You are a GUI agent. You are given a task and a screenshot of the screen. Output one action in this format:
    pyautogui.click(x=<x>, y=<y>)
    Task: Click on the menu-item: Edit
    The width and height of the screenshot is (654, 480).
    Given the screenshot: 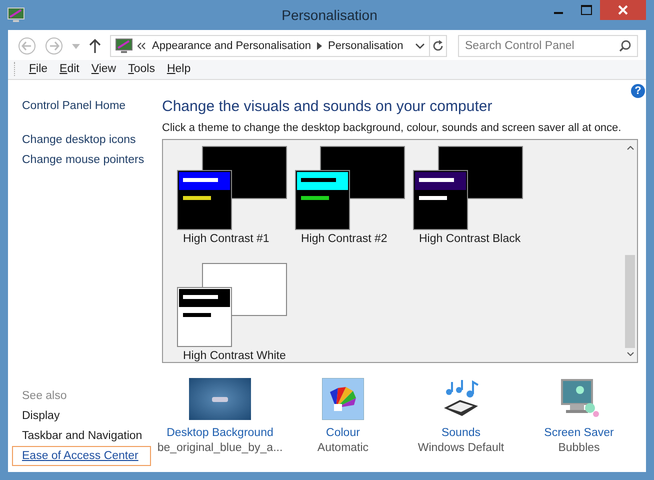 What is the action you would take?
    pyautogui.click(x=70, y=69)
    